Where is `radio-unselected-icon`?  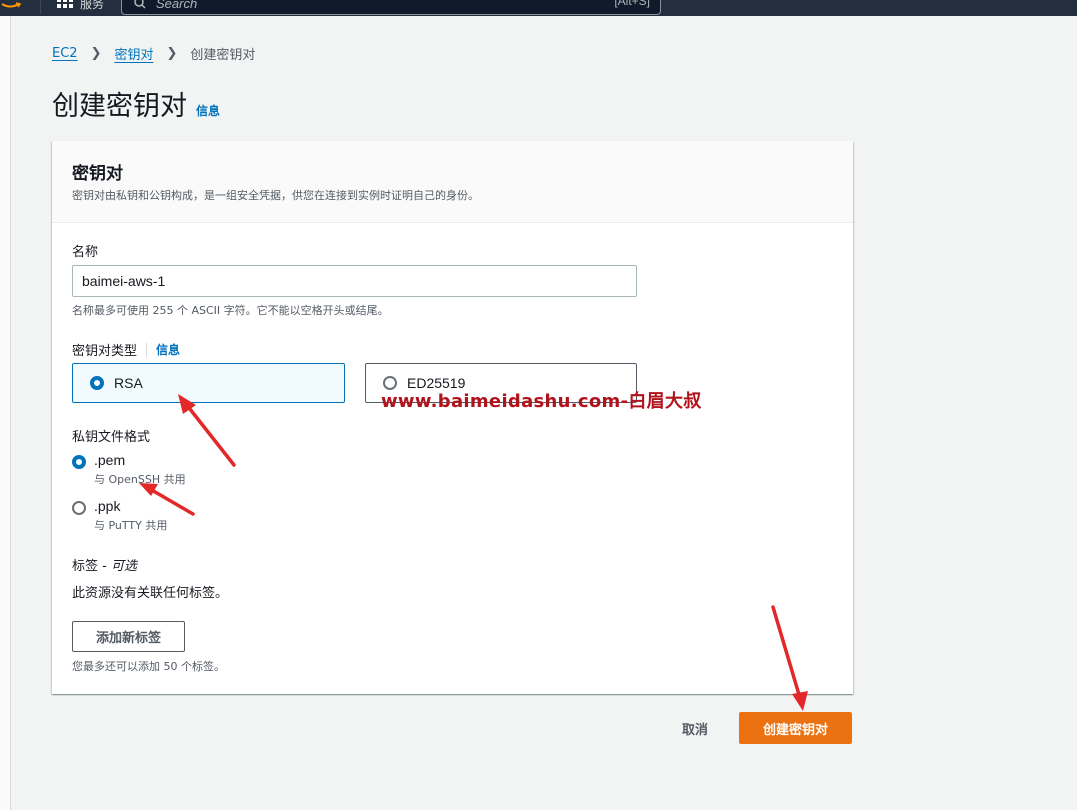 radio-unselected-icon is located at coordinates (79, 508).